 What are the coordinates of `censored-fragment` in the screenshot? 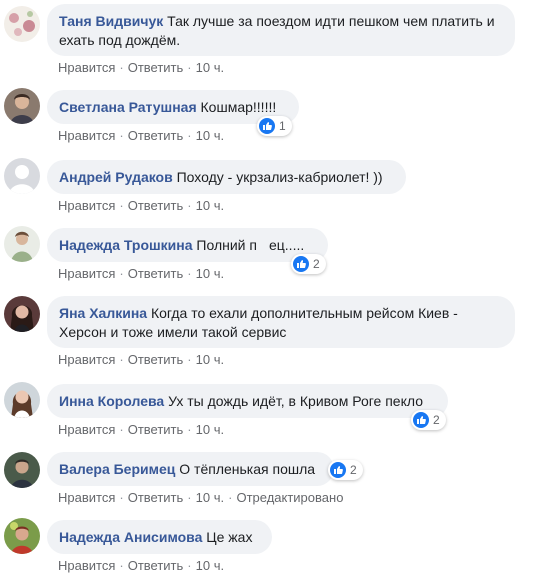 It's located at (262, 246).